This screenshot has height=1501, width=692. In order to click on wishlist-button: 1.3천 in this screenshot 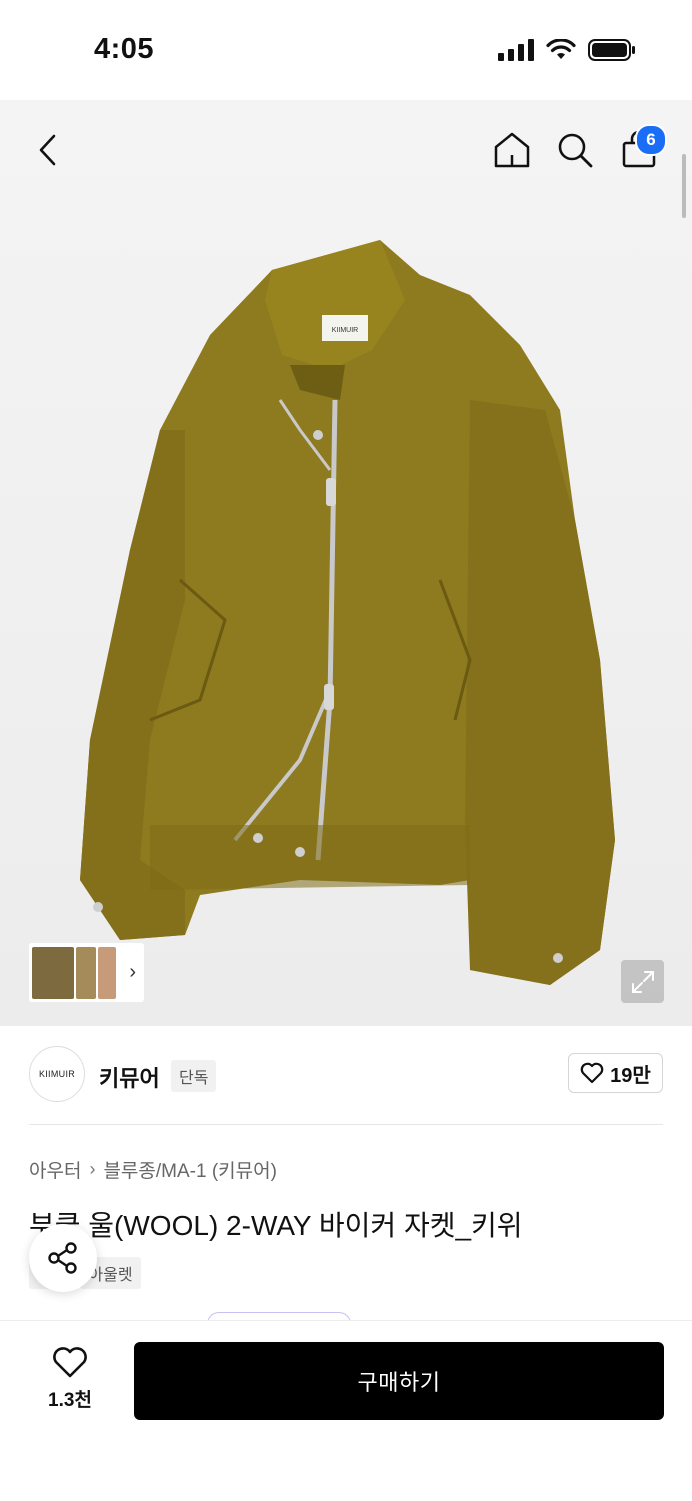, I will do `click(70, 1382)`.